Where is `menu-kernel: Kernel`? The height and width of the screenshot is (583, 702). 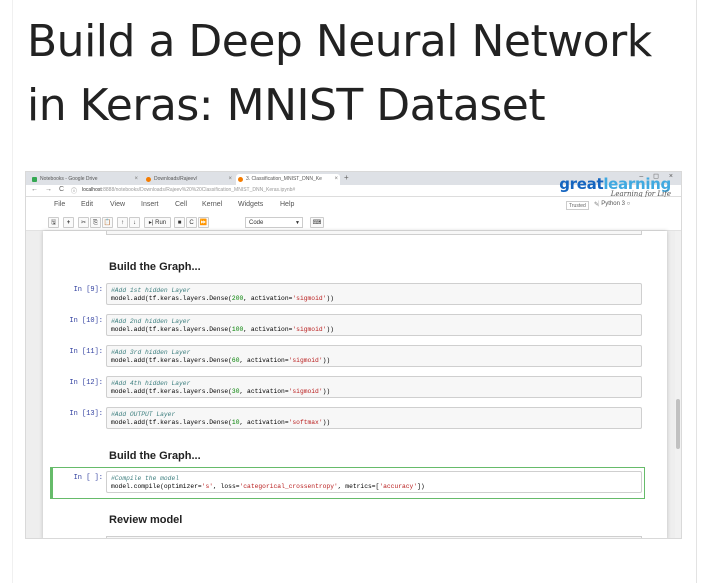 menu-kernel: Kernel is located at coordinates (212, 204).